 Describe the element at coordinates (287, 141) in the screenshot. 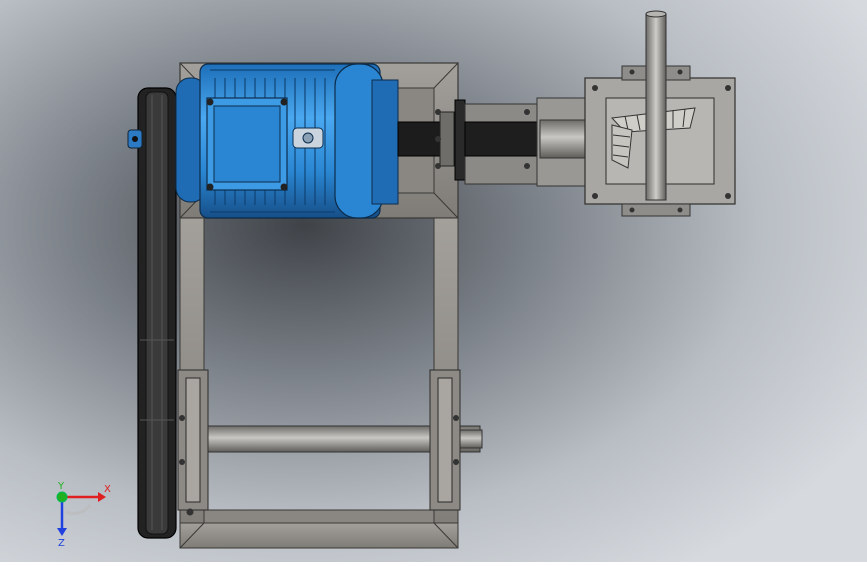

I see `electric-motor` at that location.